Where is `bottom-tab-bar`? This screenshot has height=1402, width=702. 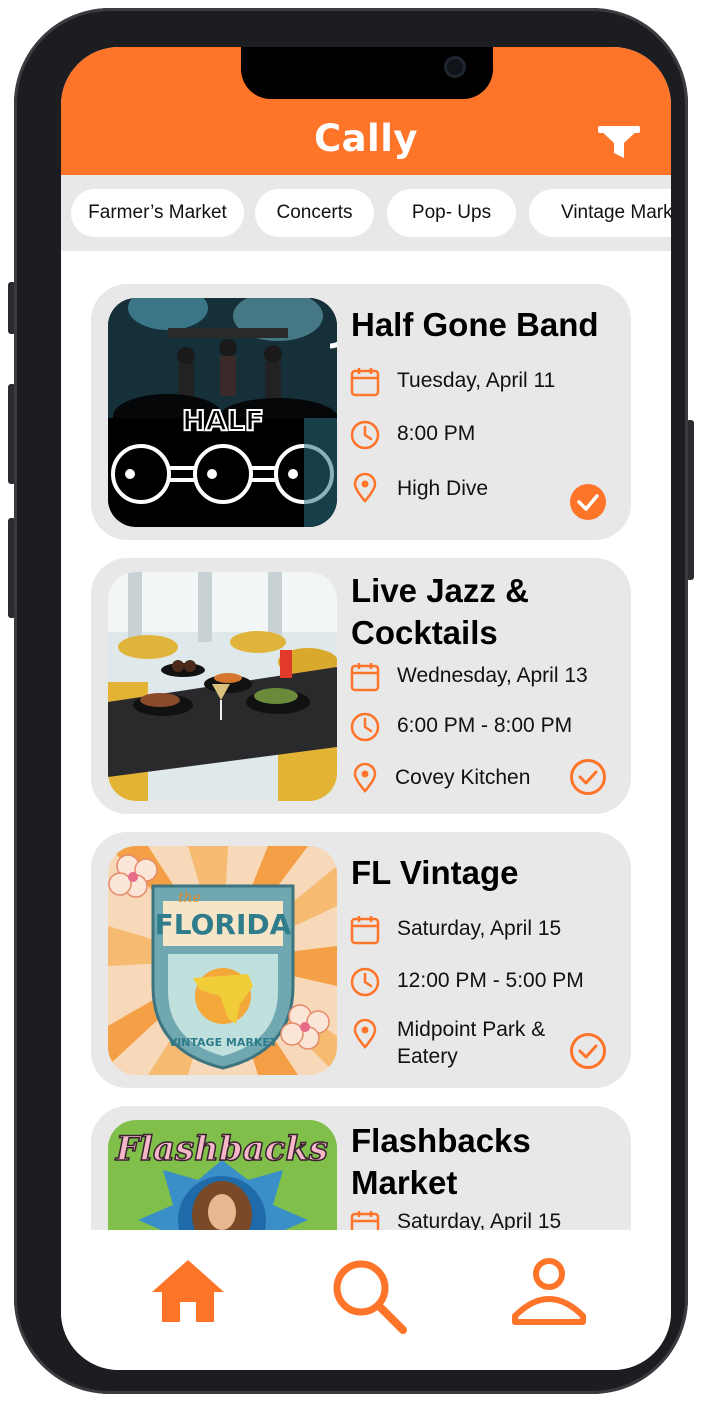 bottom-tab-bar is located at coordinates (366, 1300).